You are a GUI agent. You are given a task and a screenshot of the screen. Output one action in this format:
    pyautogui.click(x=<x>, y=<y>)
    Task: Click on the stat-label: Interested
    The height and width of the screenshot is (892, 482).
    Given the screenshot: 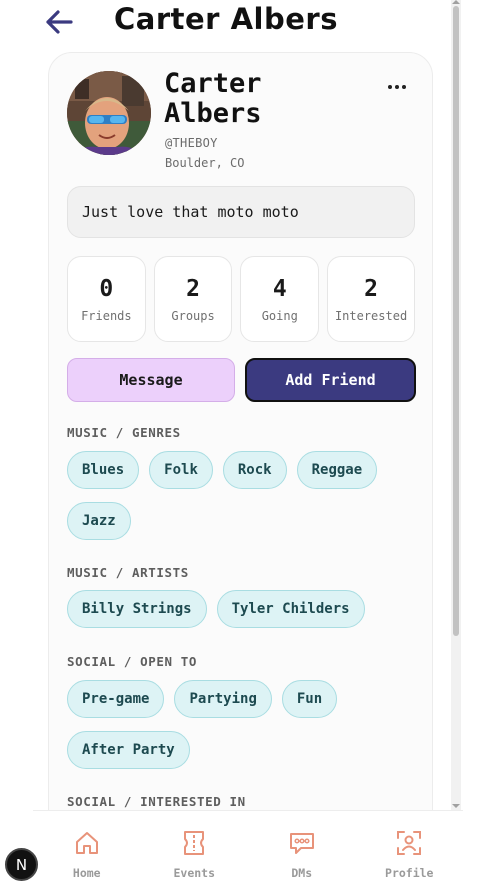 What is the action you would take?
    pyautogui.click(x=371, y=316)
    